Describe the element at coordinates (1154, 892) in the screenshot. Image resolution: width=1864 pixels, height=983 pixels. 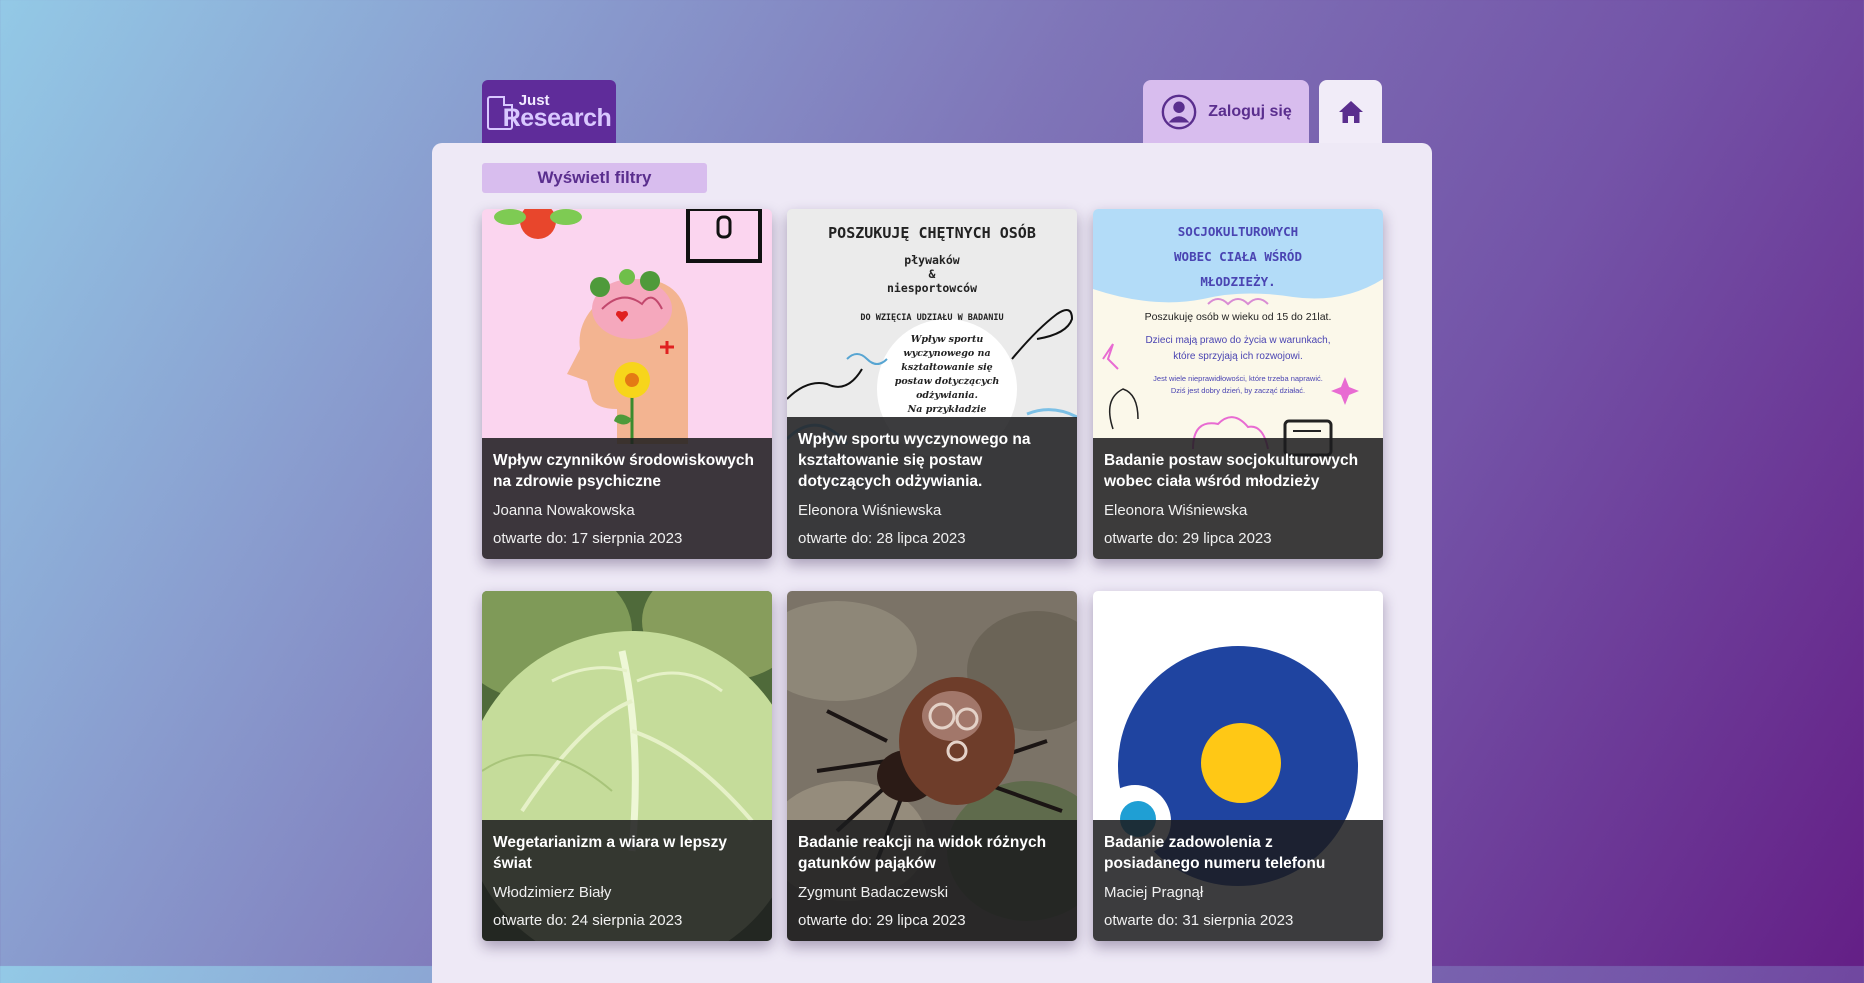
I see `card-author: Maciej Pragnął` at that location.